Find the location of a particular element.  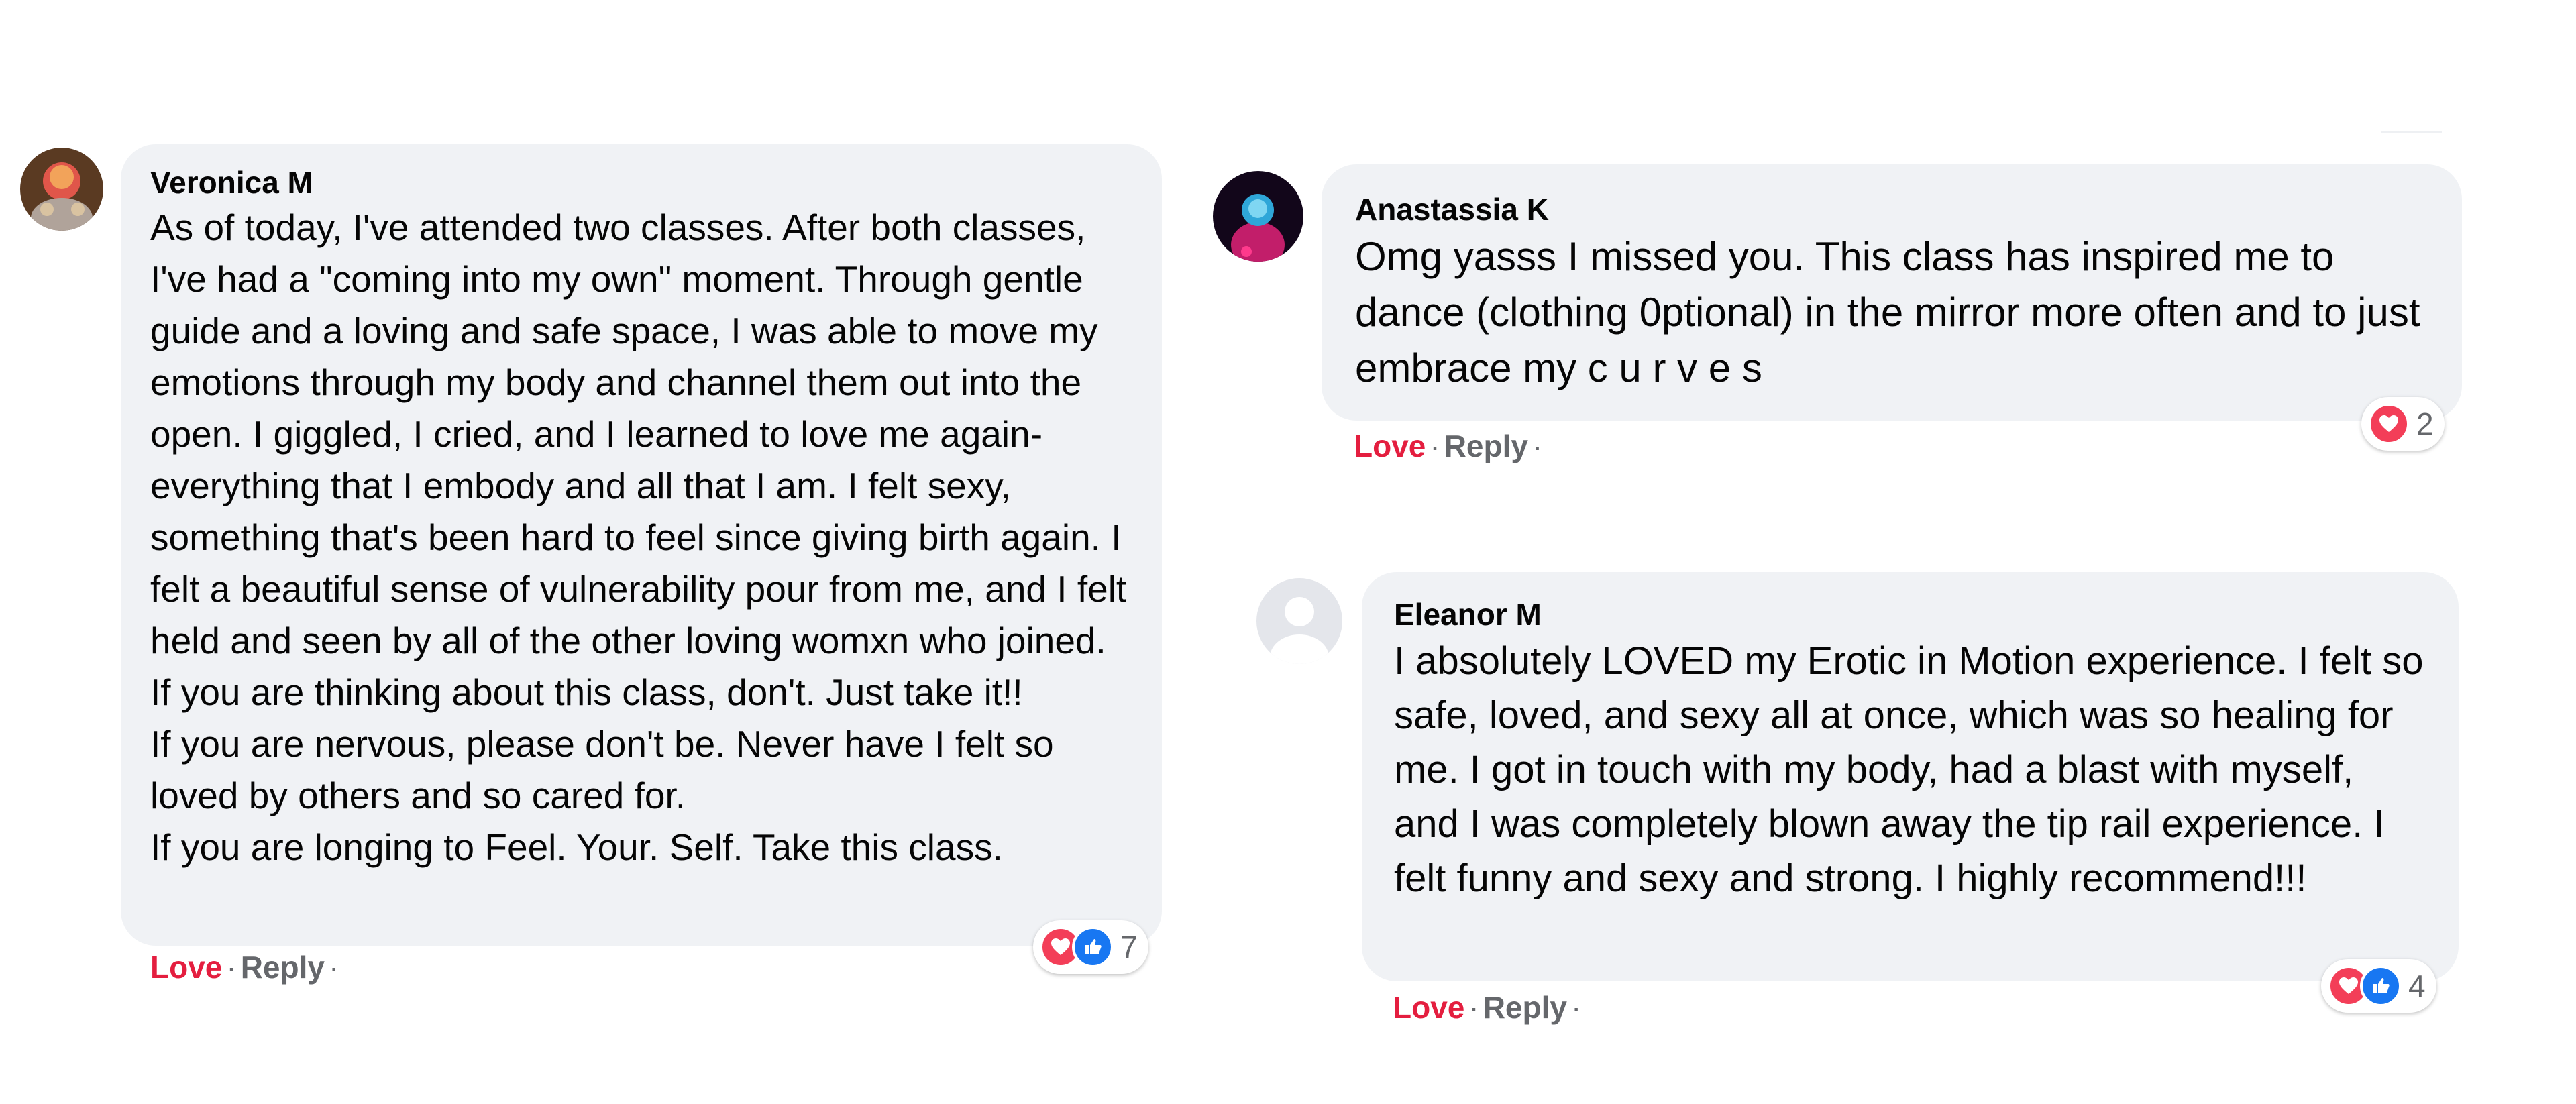

reaction-count: 7 is located at coordinates (1129, 947).